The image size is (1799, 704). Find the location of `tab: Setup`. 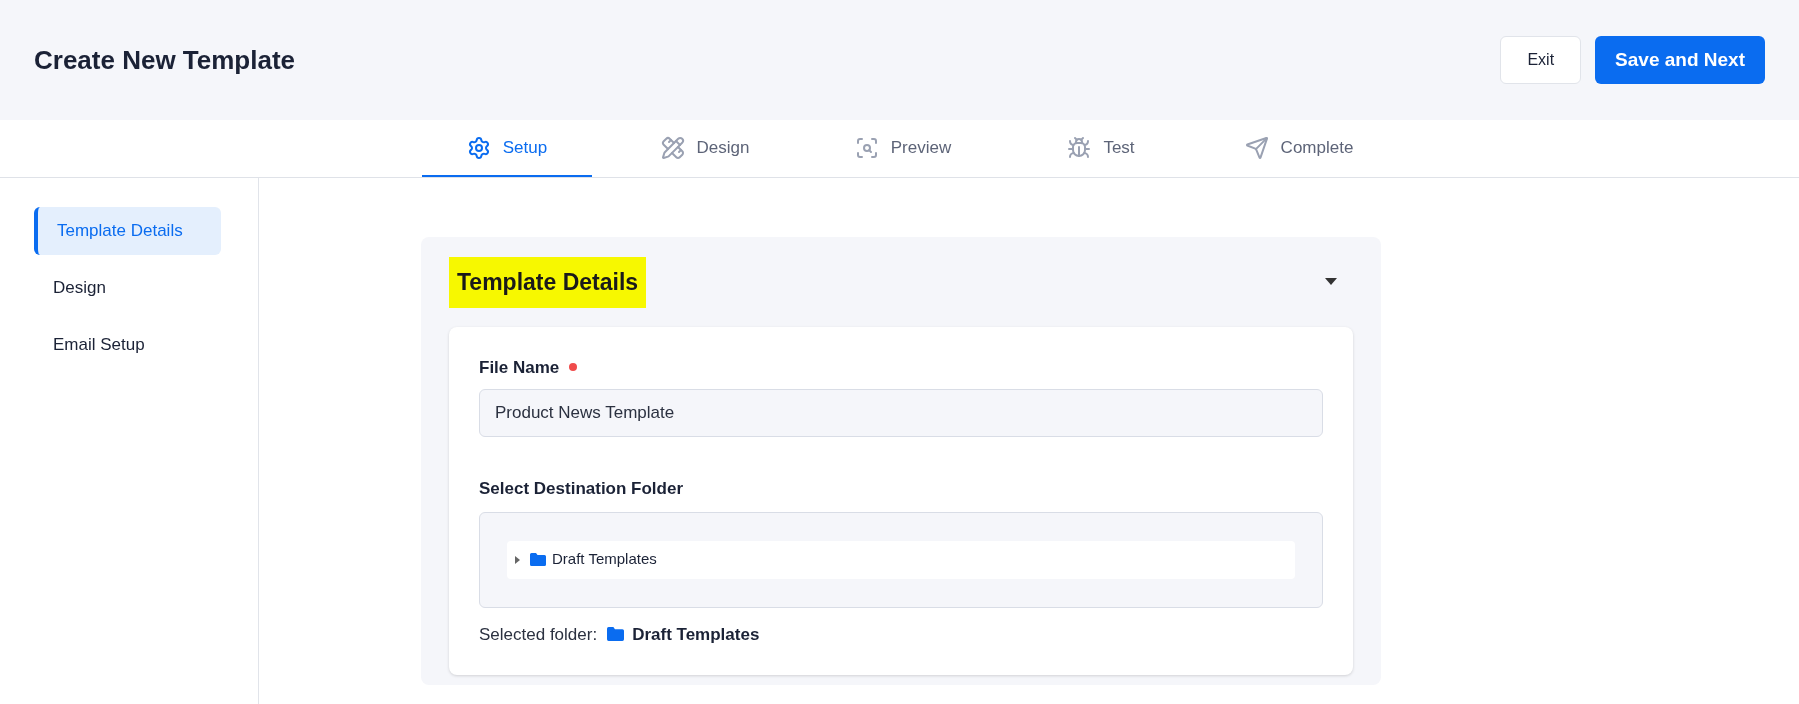

tab: Setup is located at coordinates (507, 148).